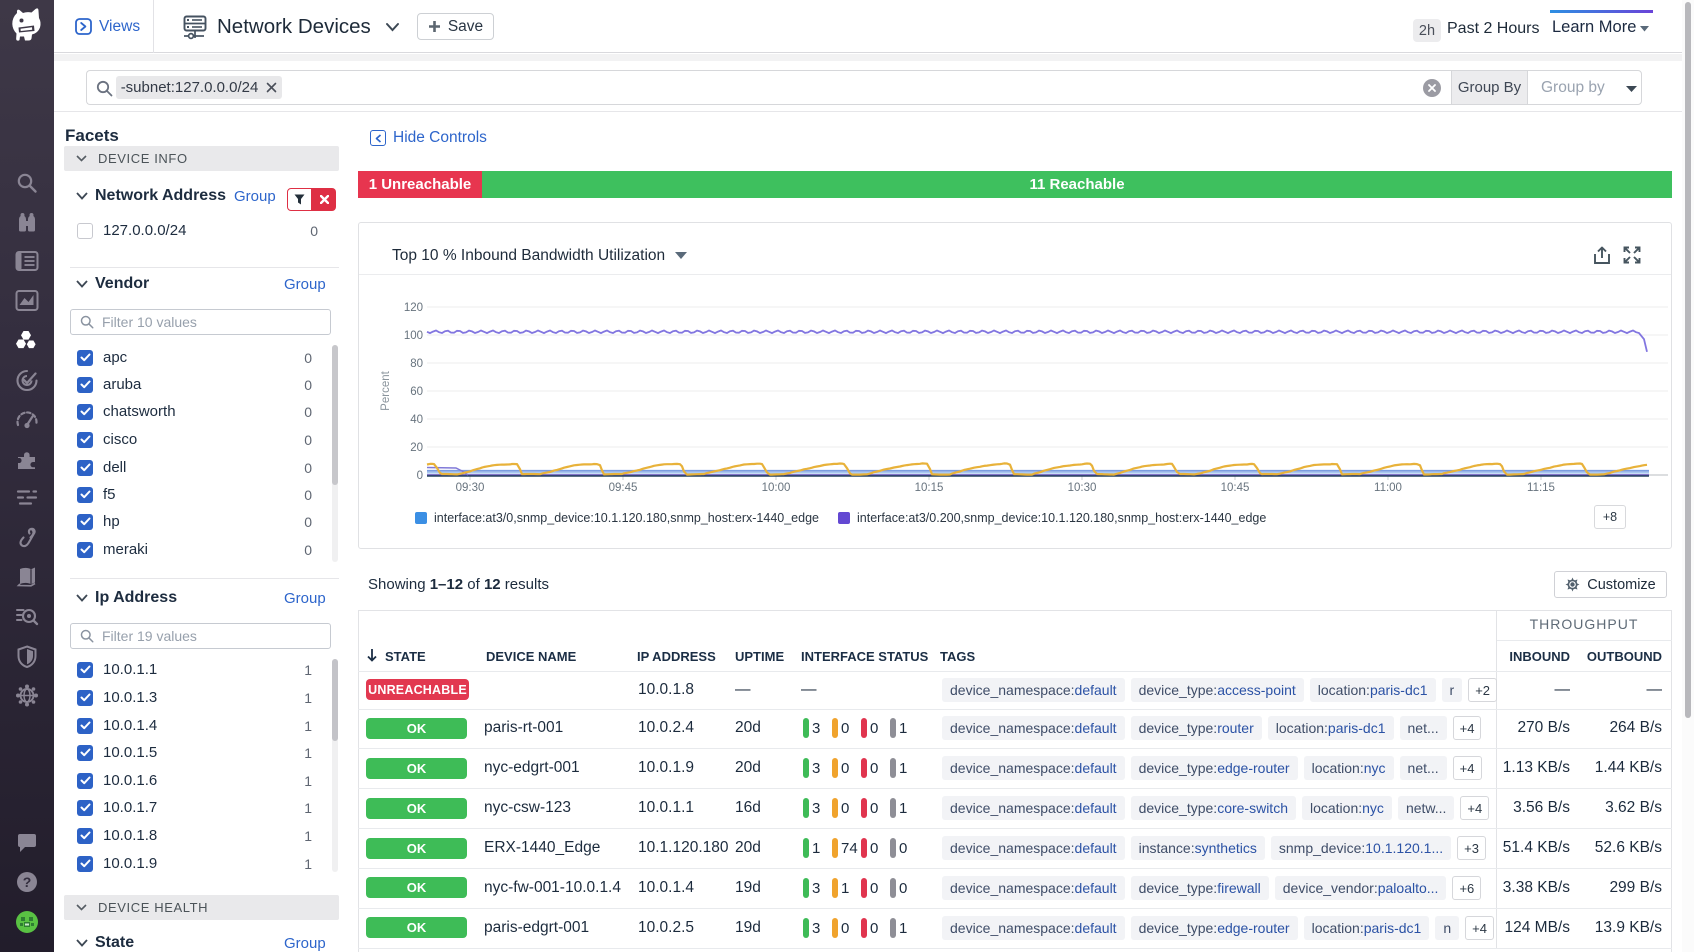 This screenshot has width=1694, height=952. I want to click on svg-text: 100, so click(413, 336).